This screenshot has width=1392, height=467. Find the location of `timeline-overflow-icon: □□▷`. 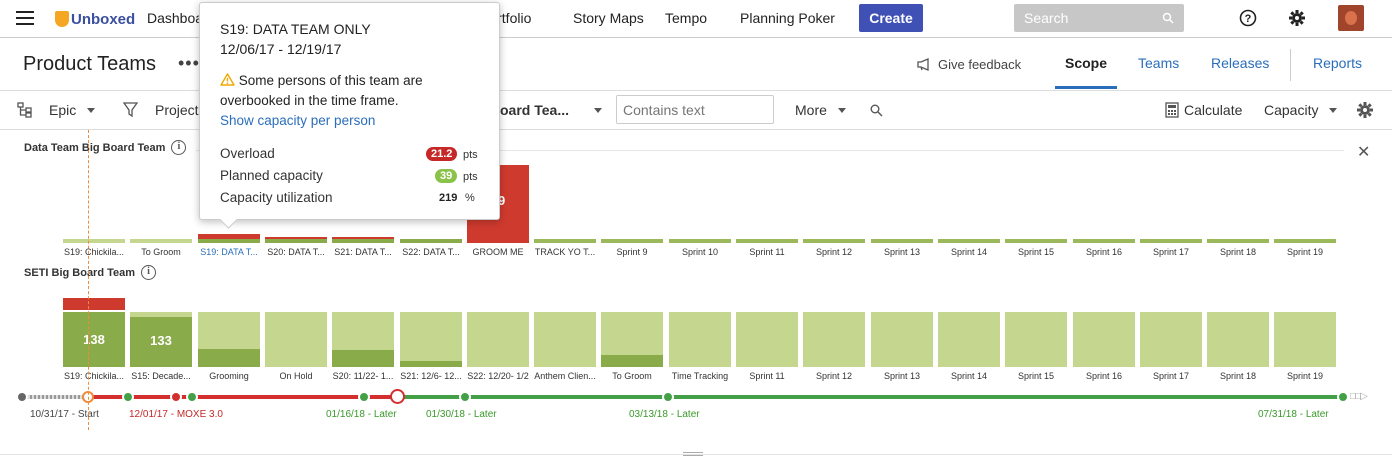

timeline-overflow-icon: □□▷ is located at coordinates (1359, 396).